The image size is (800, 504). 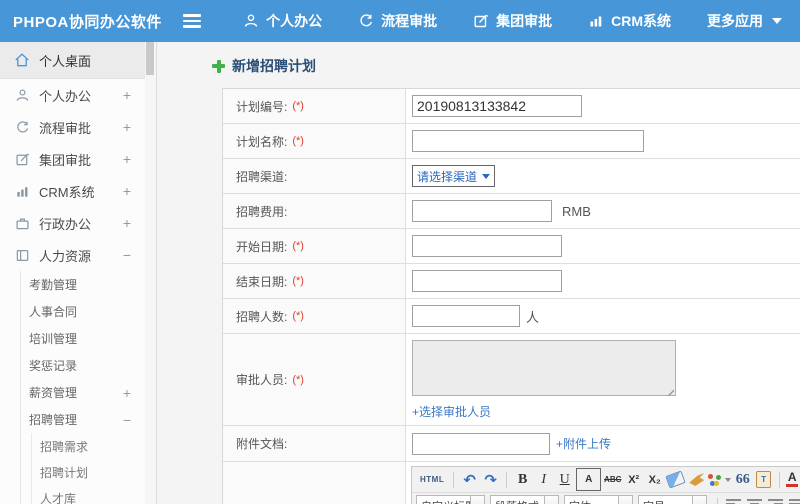 I want to click on form-row-attachment: 附件文档: +附件上传, so click(x=511, y=444).